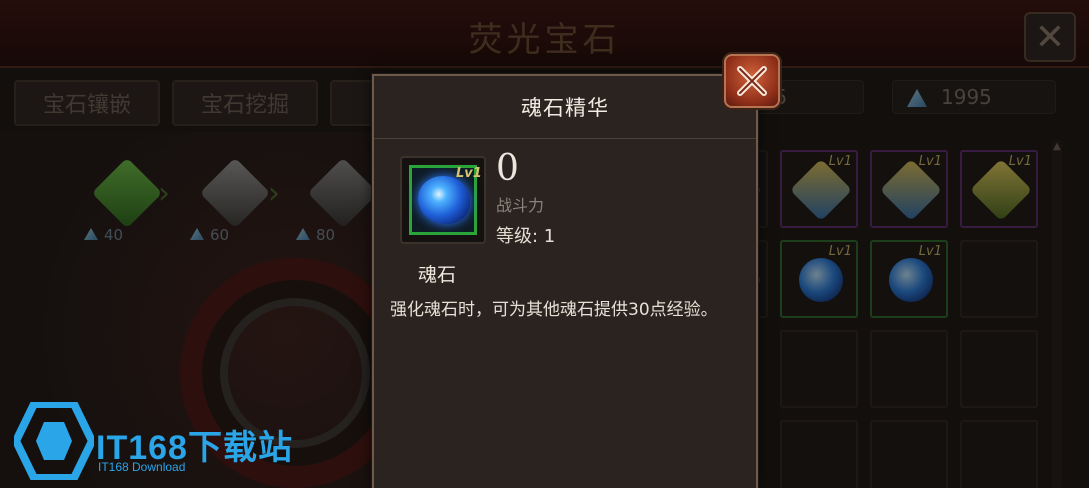 This screenshot has height=488, width=1089. What do you see at coordinates (554, 310) in the screenshot?
I see `item-description: 强化魂石时，可为其他魂石提供30点经验。` at bounding box center [554, 310].